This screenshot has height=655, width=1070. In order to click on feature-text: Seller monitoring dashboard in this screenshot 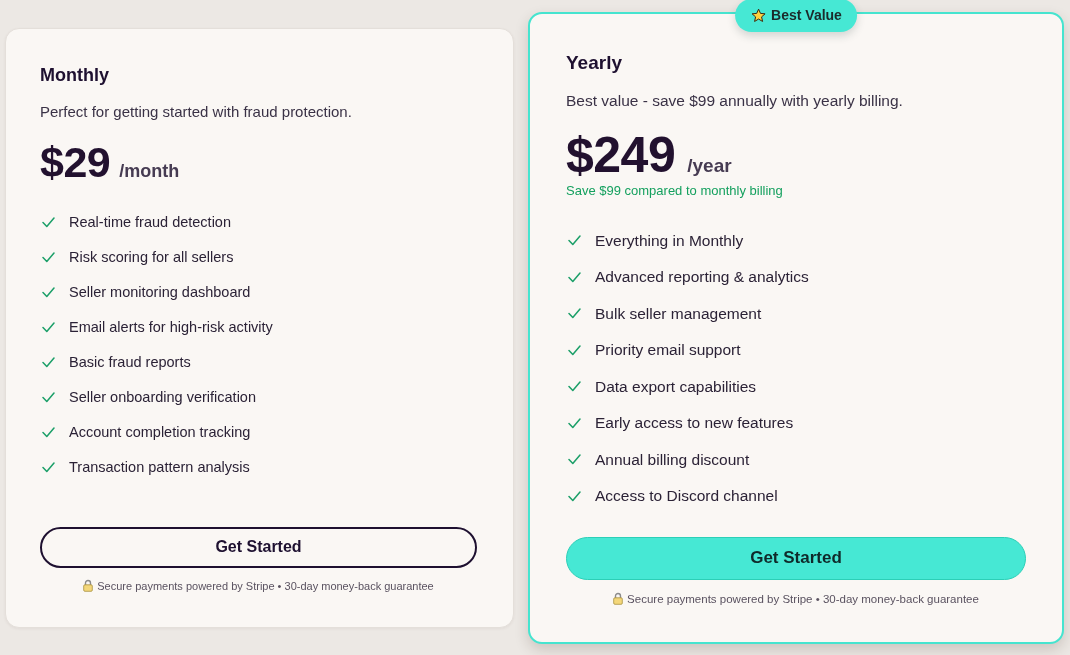, I will do `click(160, 292)`.